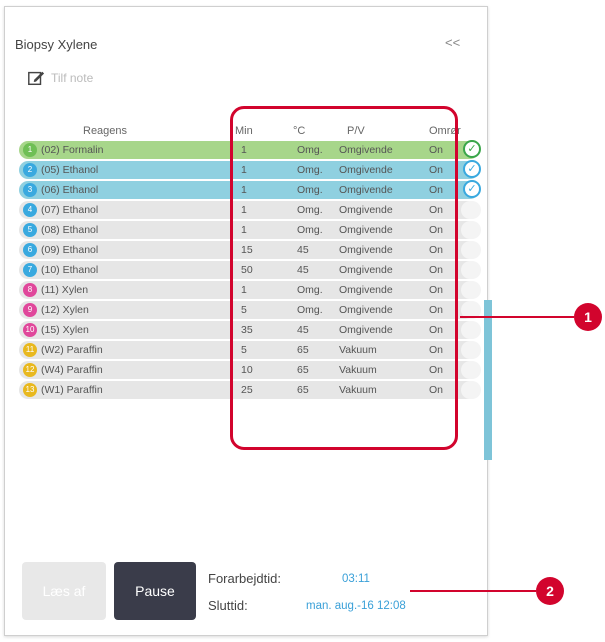  What do you see at coordinates (70, 250) in the screenshot?
I see `reagent-name: (09) Ethanol` at bounding box center [70, 250].